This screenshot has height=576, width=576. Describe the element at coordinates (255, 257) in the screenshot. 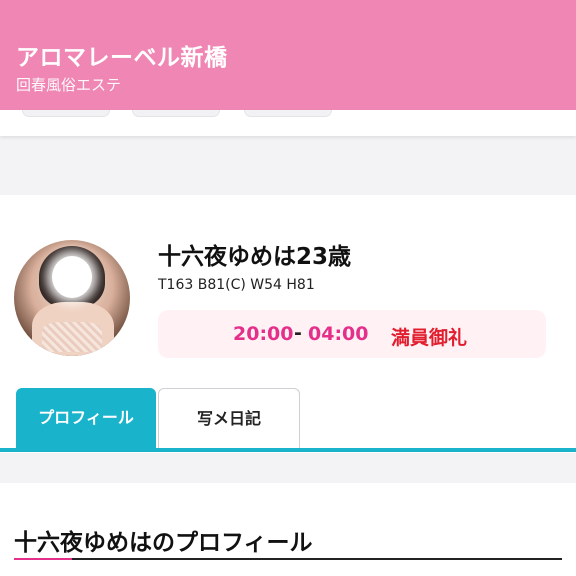

I see `cast-name: 十六夜ゆめは23歳` at that location.